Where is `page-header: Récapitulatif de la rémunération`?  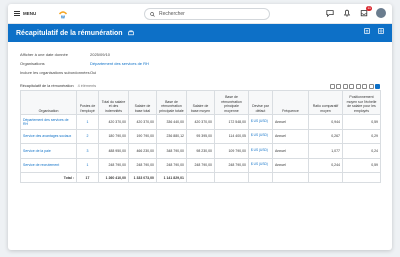
page-header: Récapitulatif de la rémunération is located at coordinates (200, 33).